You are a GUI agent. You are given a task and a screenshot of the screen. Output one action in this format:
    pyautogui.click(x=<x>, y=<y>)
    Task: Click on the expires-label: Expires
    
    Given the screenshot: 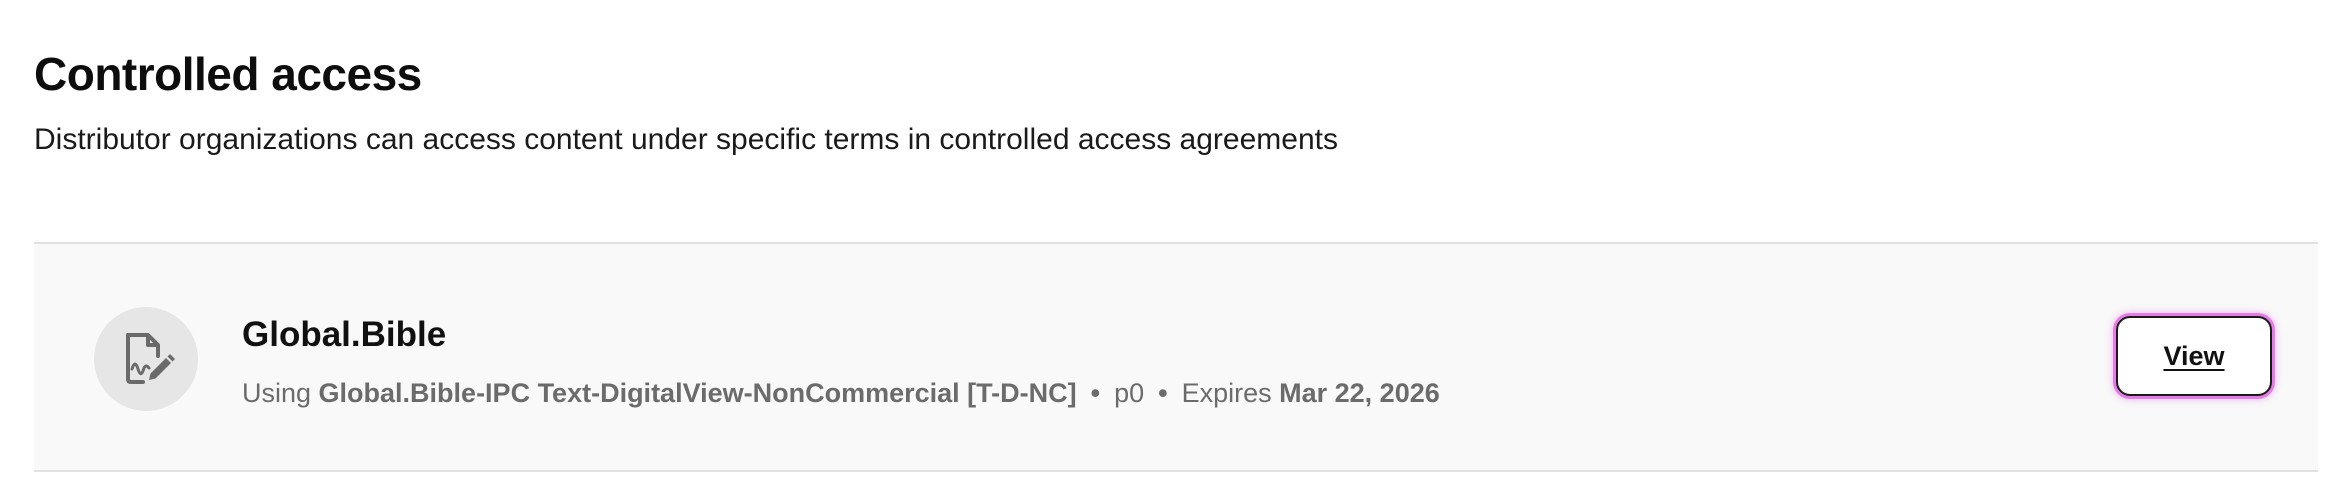 What is the action you would take?
    pyautogui.click(x=1226, y=393)
    